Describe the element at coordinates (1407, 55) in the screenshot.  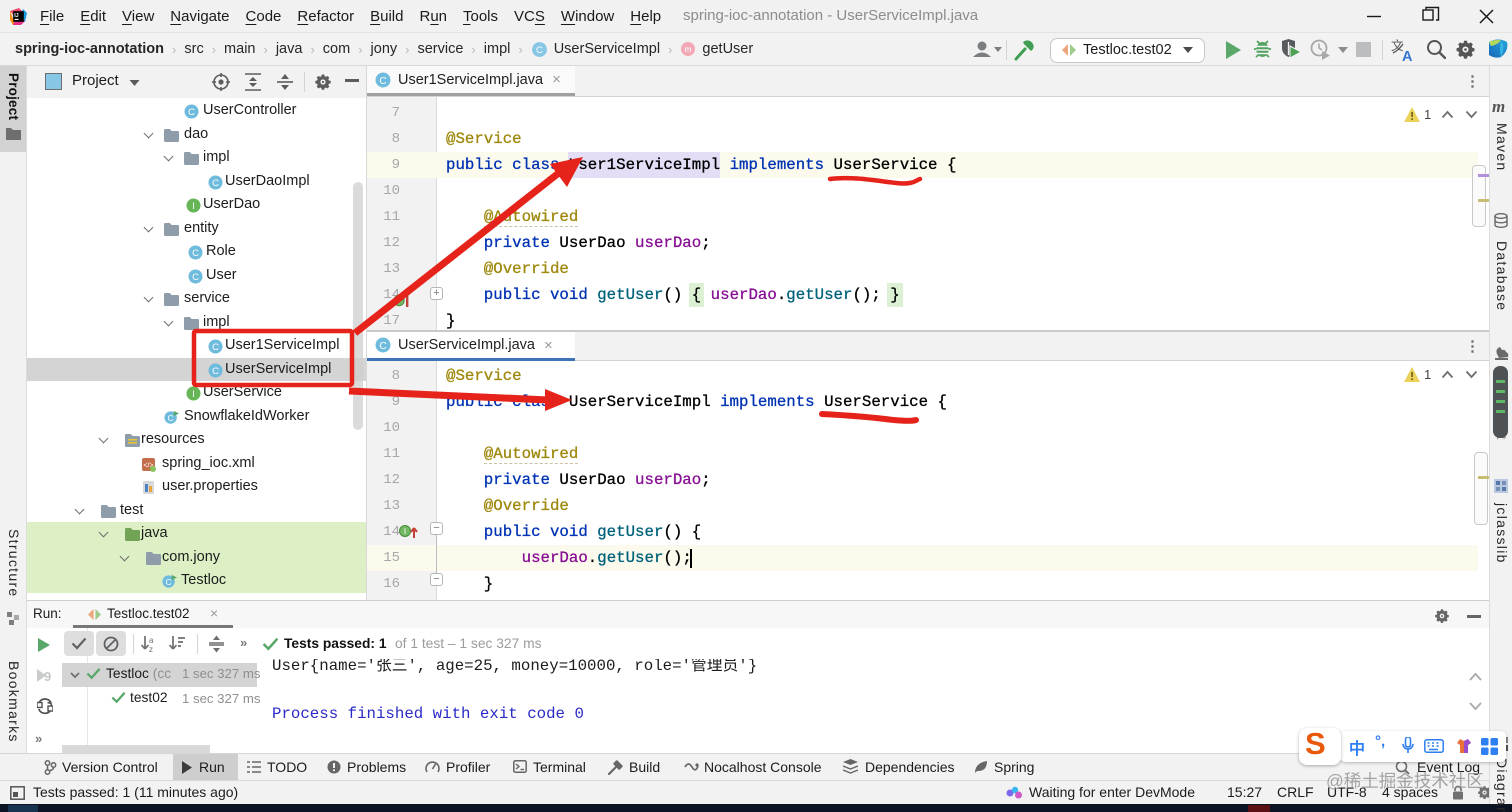
I see `svg-text: A` at that location.